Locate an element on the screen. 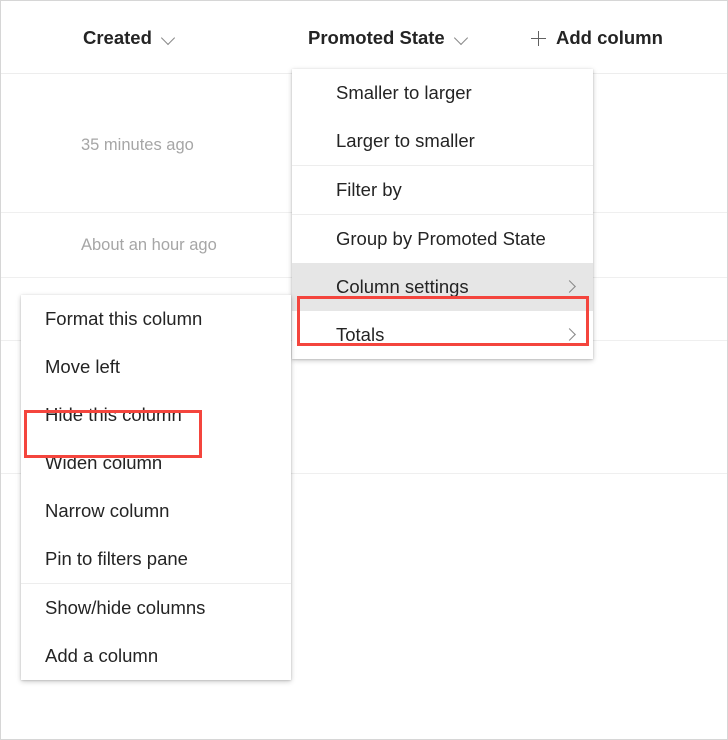 The height and width of the screenshot is (740, 728). menu-item-label: Larger to smaller is located at coordinates (405, 140).